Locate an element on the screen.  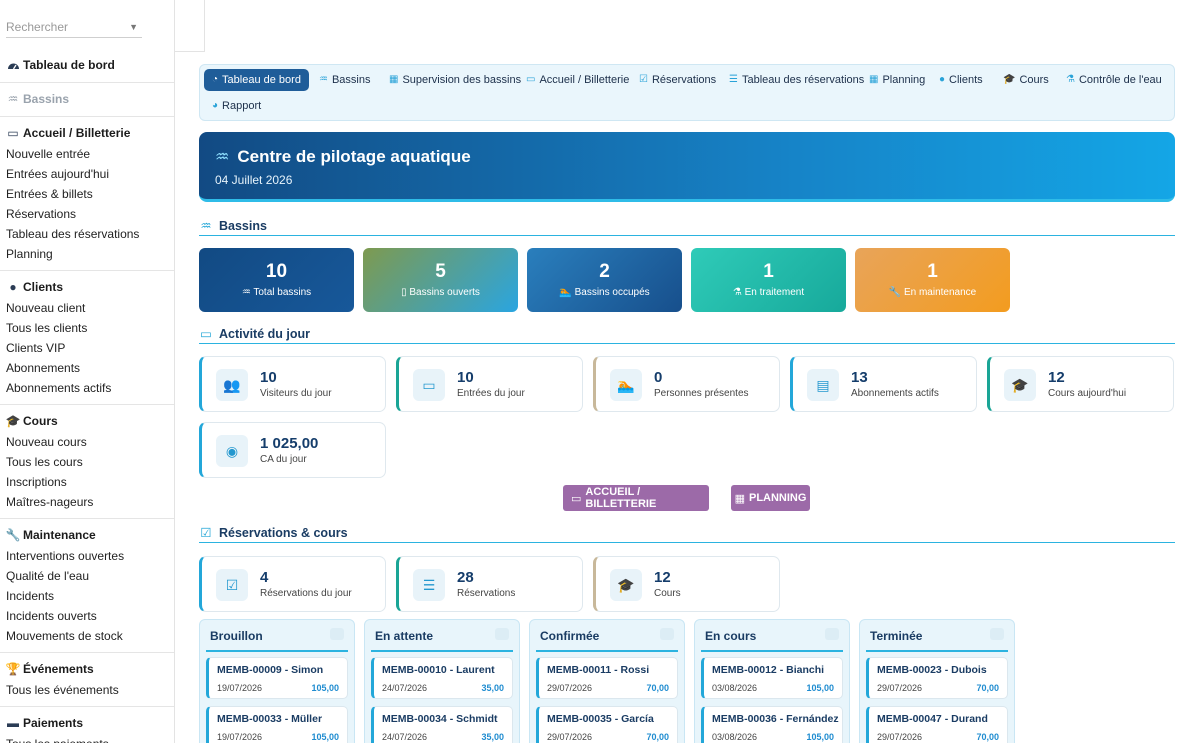
sidebar-item-bassins: ♒ Bassins is located at coordinates (87, 99).